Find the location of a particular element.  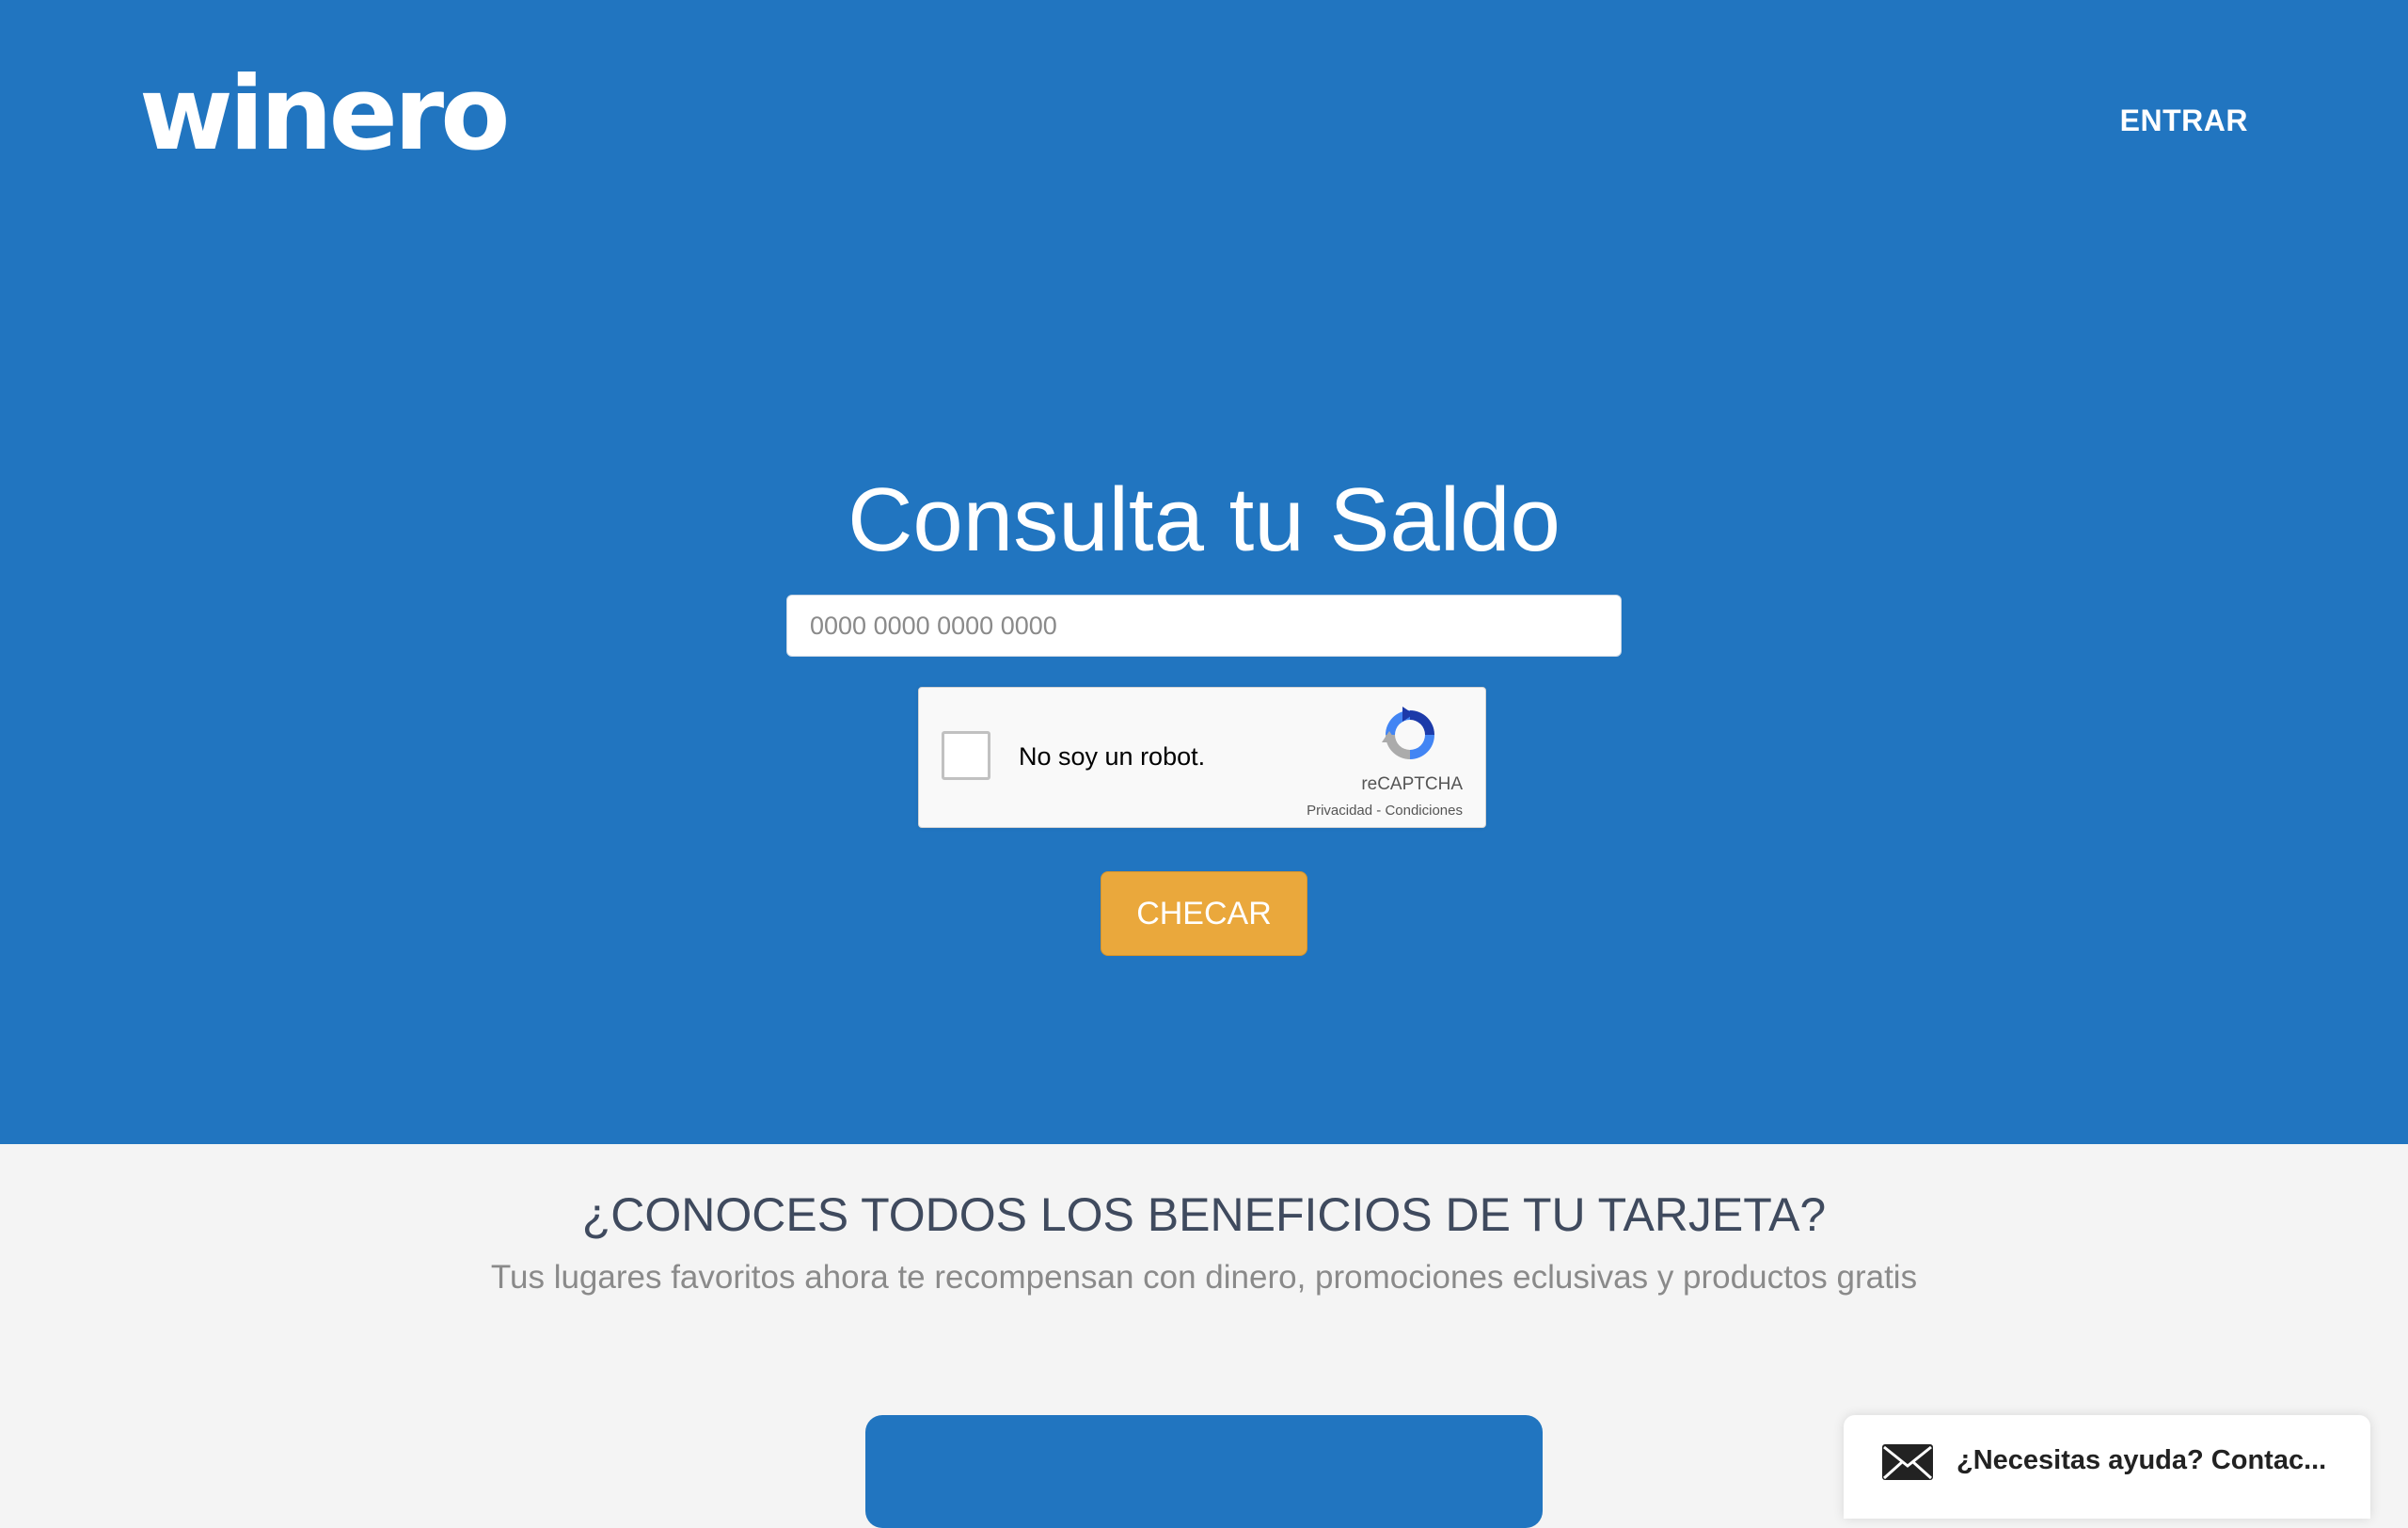

recaptcha-icon is located at coordinates (1408, 733).